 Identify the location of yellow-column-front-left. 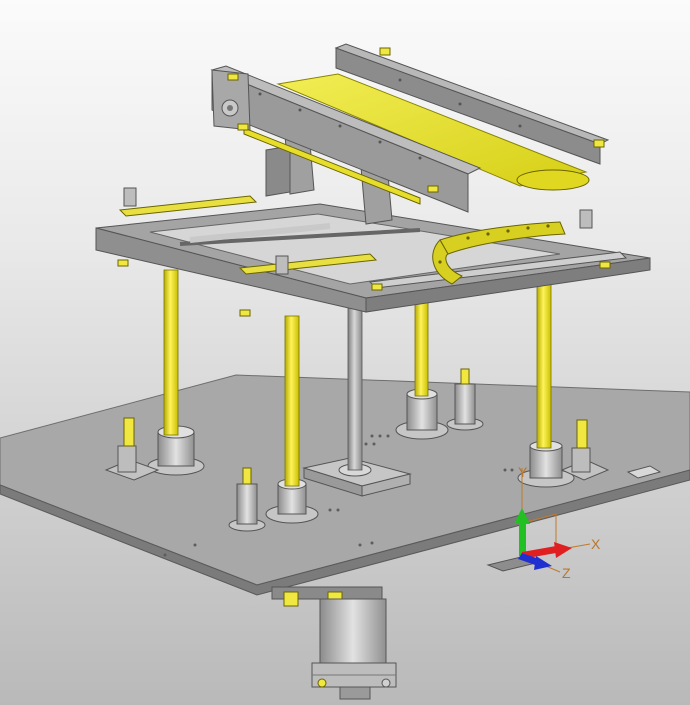
(292, 401).